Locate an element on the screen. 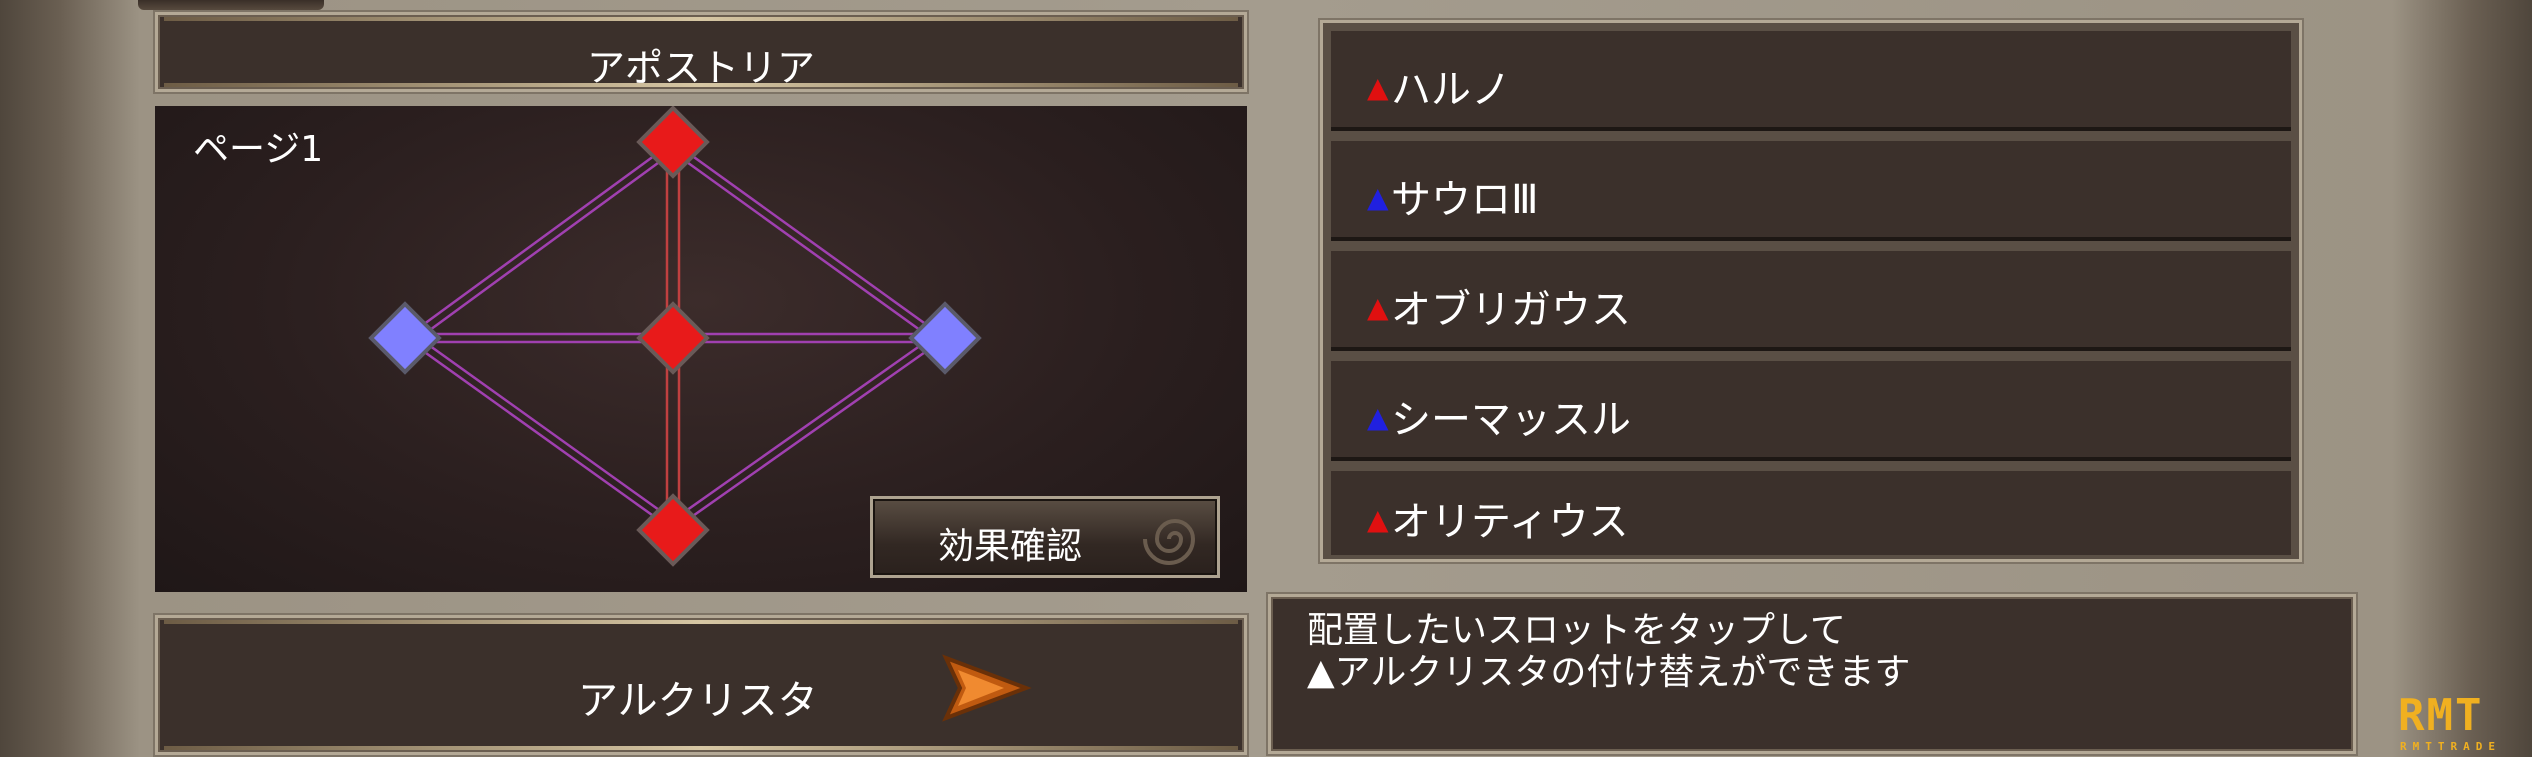 The image size is (2532, 757). alcrysta-bar: アルクリスタ is located at coordinates (701, 685).